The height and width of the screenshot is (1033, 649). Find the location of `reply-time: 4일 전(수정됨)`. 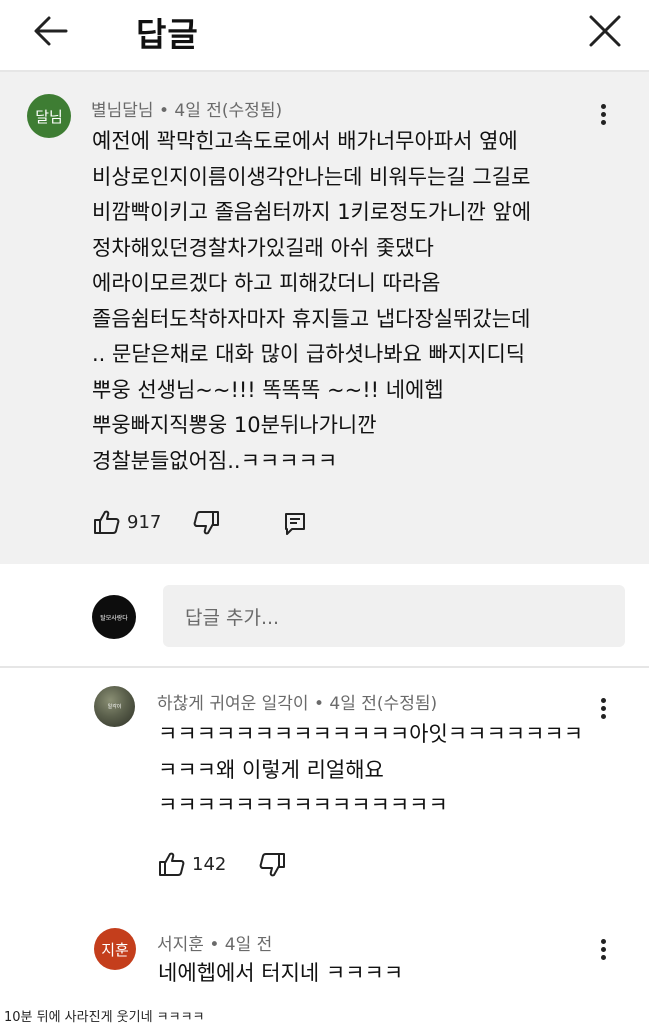

reply-time: 4일 전(수정됨) is located at coordinates (383, 704).